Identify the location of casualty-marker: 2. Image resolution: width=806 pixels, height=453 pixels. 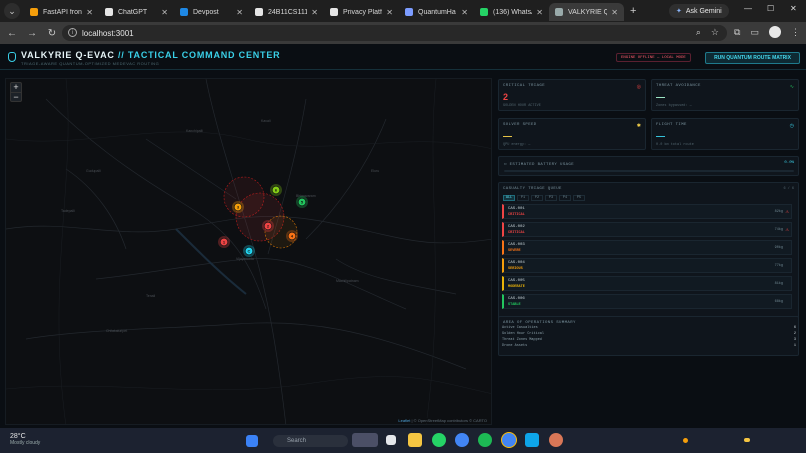
(268, 226).